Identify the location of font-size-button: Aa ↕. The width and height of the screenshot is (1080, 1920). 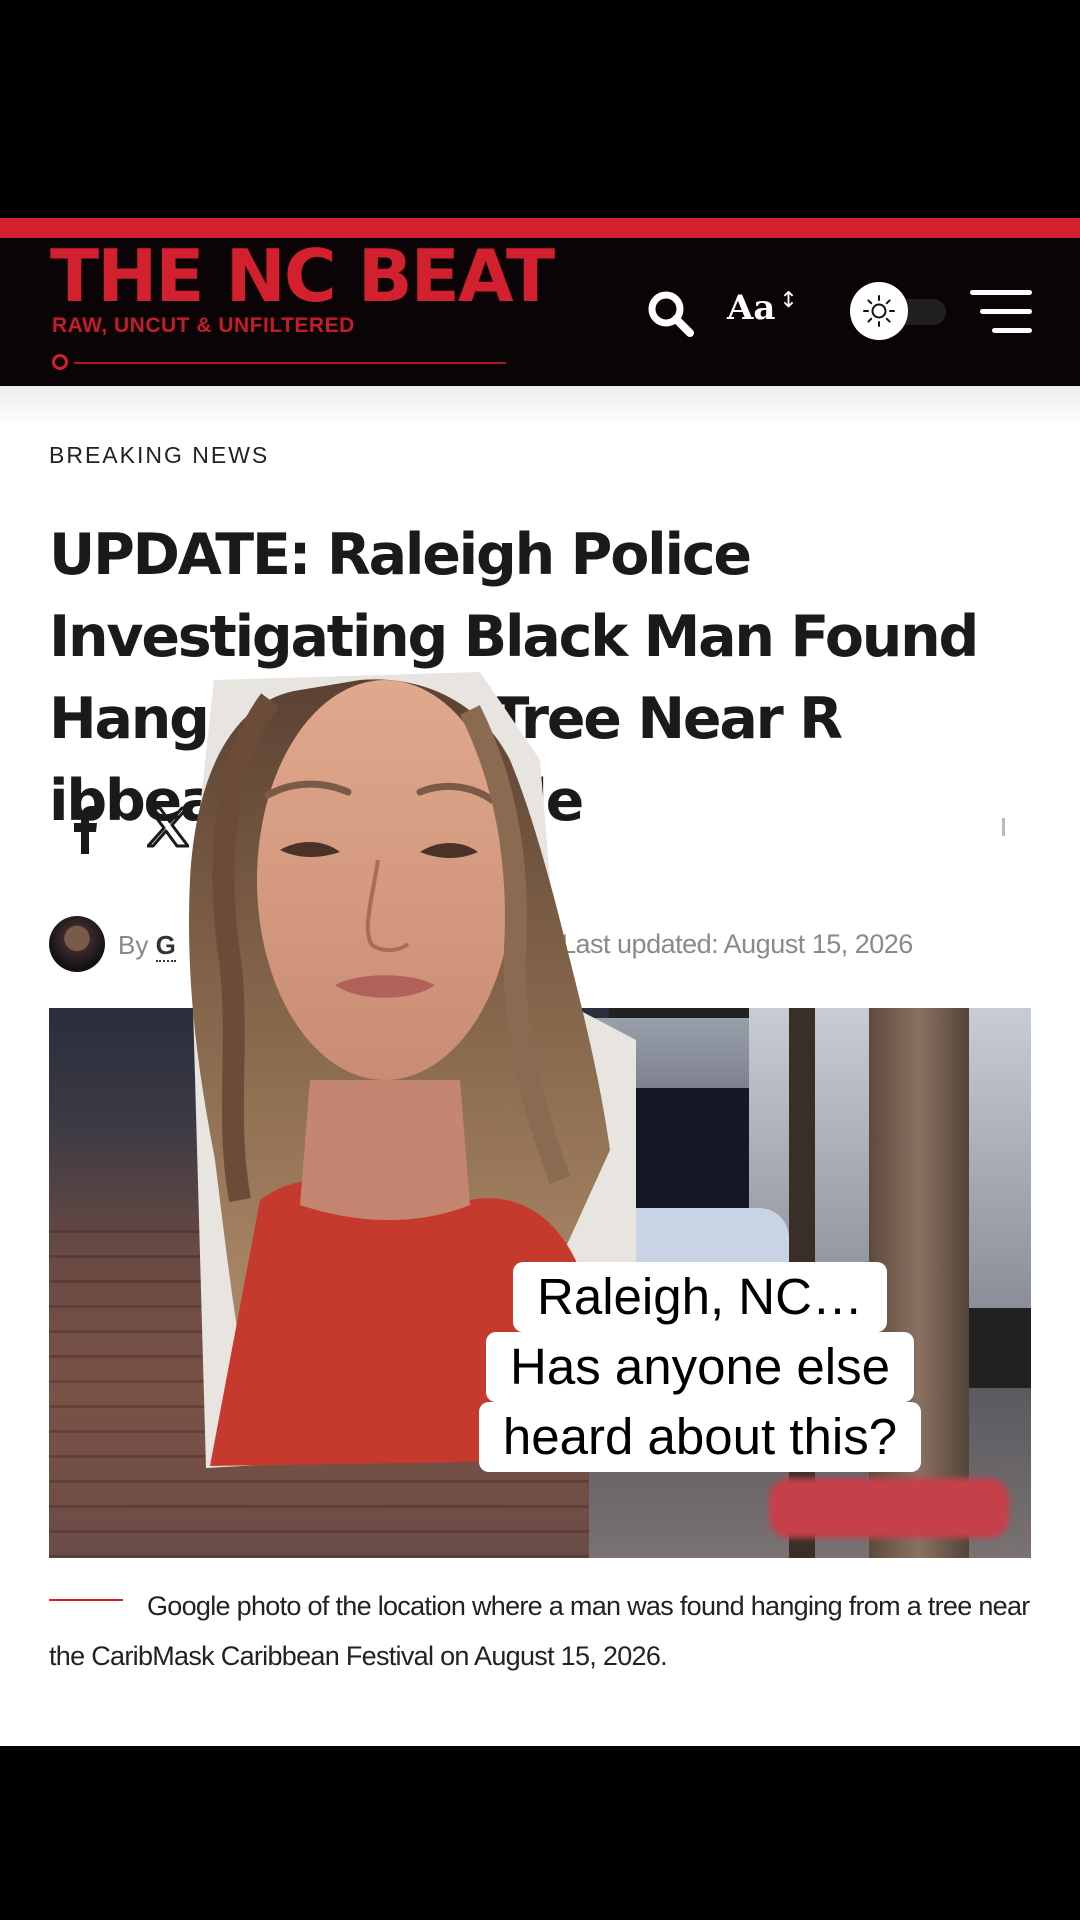
(762, 308).